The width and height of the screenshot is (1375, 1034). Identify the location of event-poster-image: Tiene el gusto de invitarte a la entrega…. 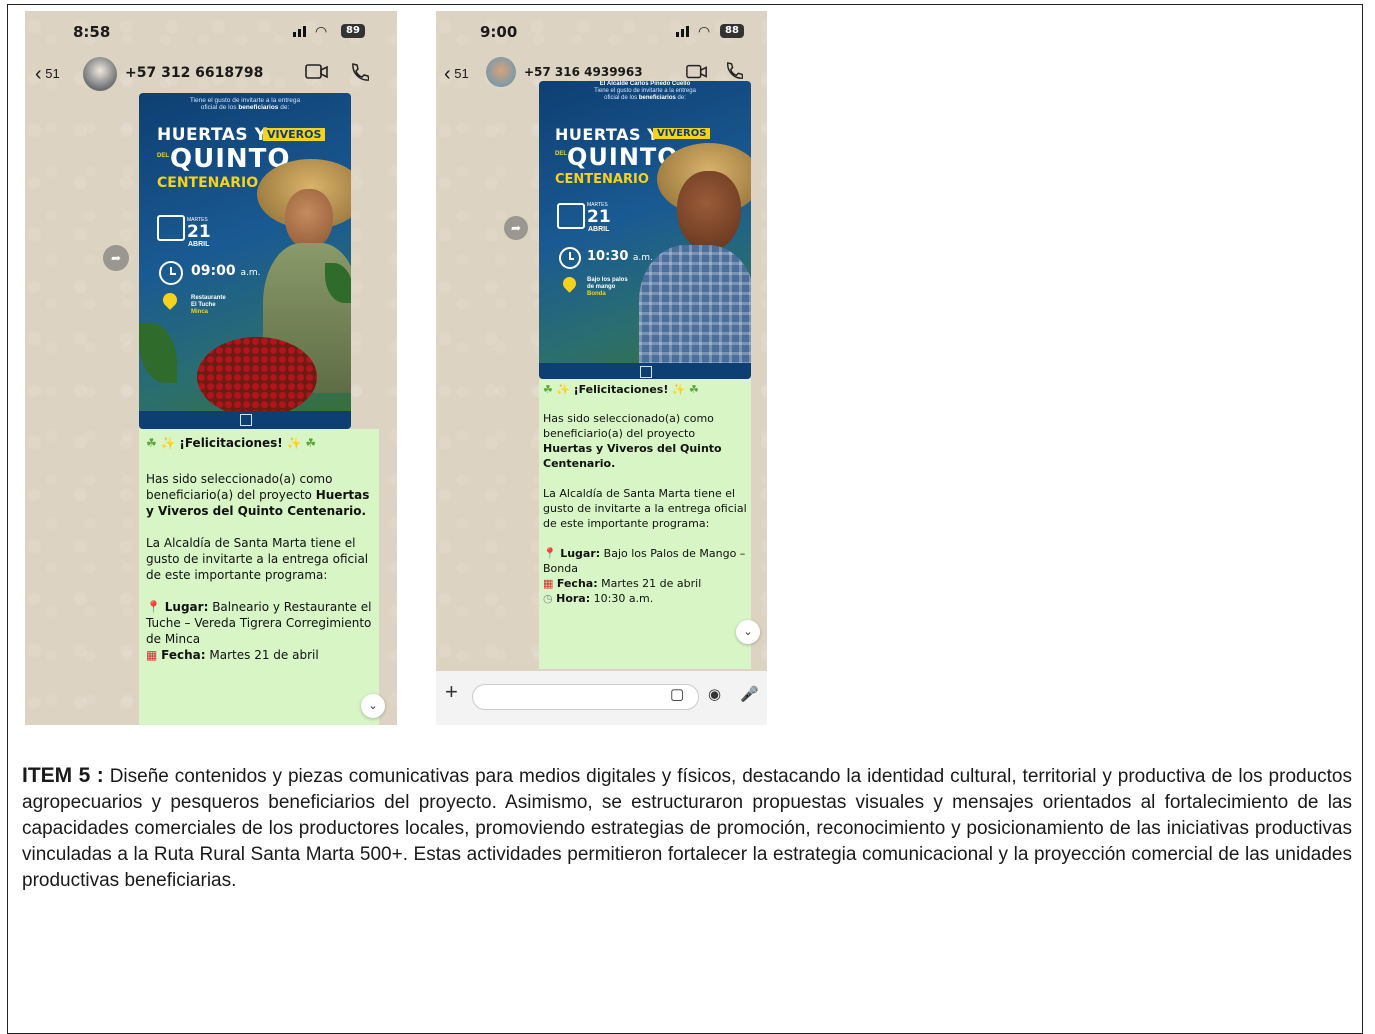
(245, 261).